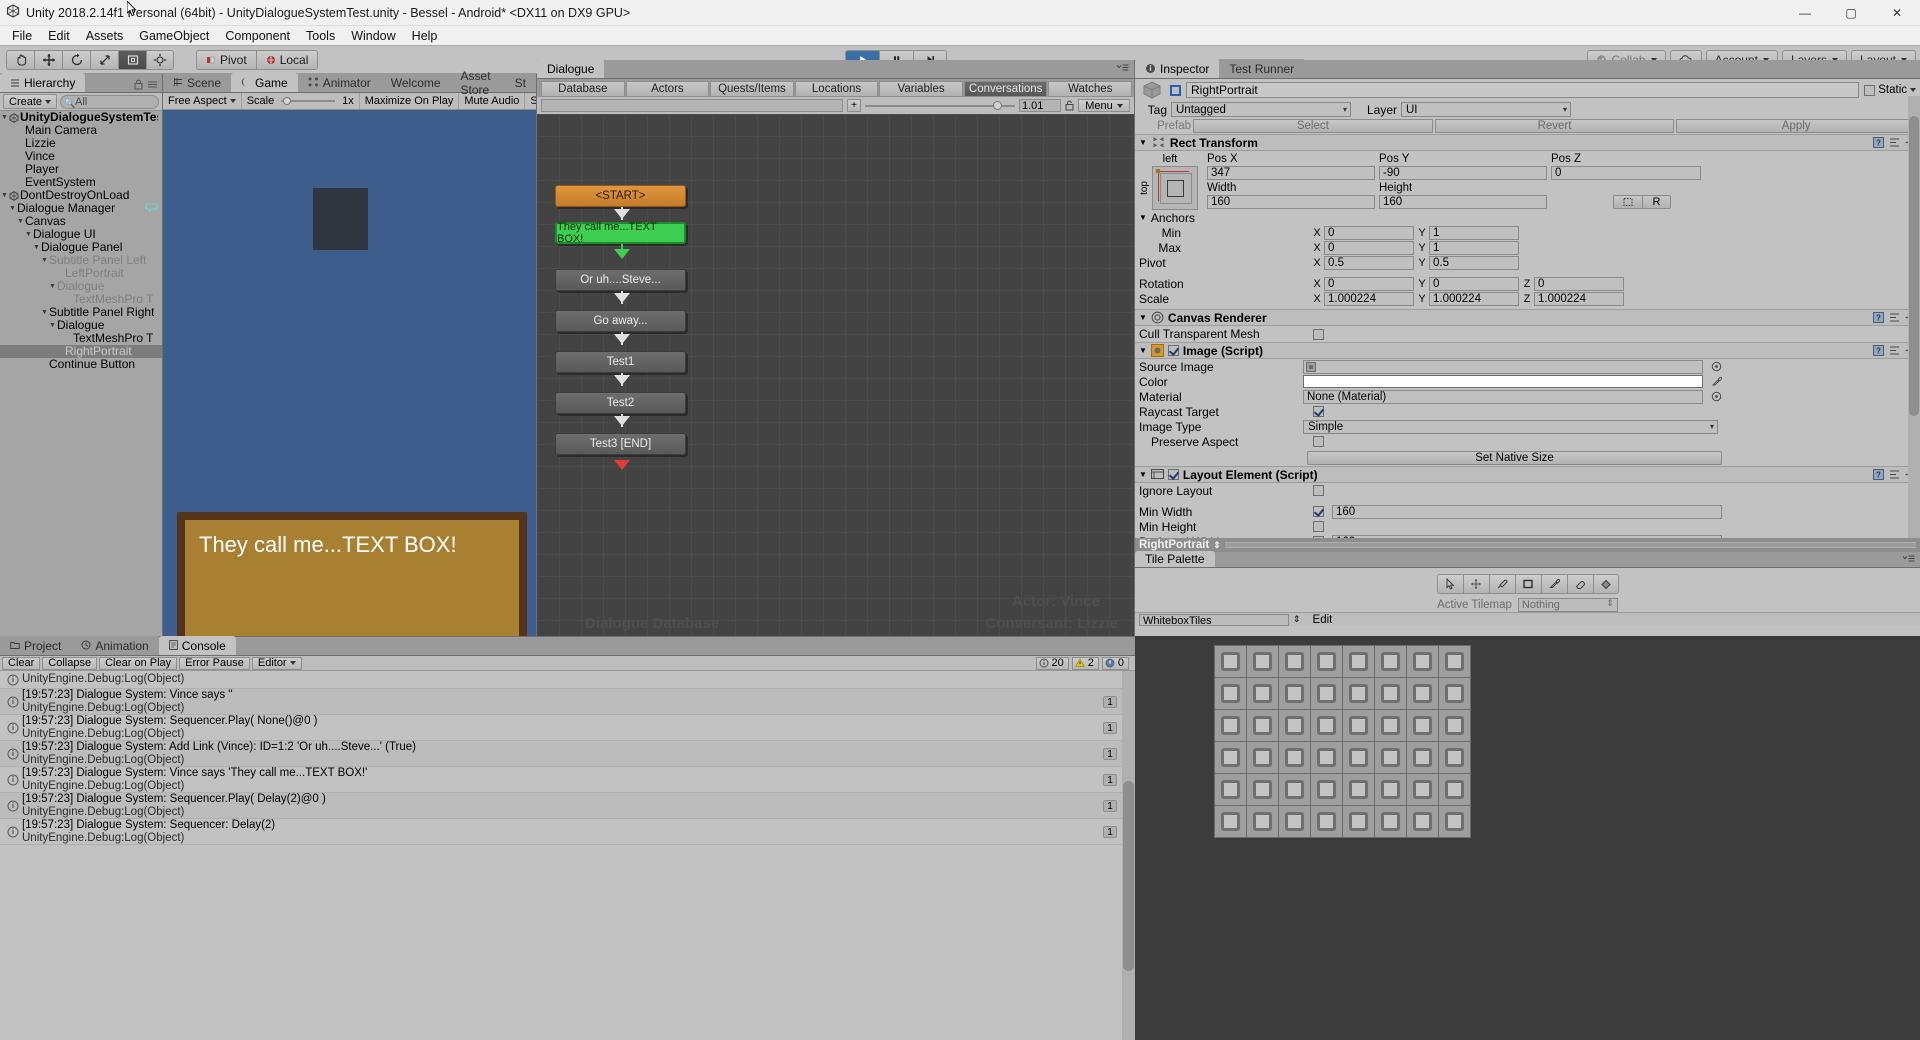  I want to click on hierarchy-item-dialogue-manager: ▼ Dialogue Manager, so click(81, 208).